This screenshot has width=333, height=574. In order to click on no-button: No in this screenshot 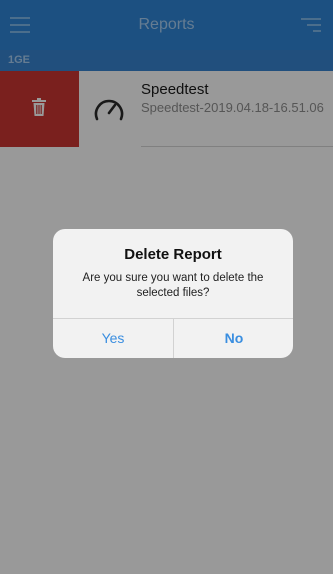, I will do `click(233, 338)`.